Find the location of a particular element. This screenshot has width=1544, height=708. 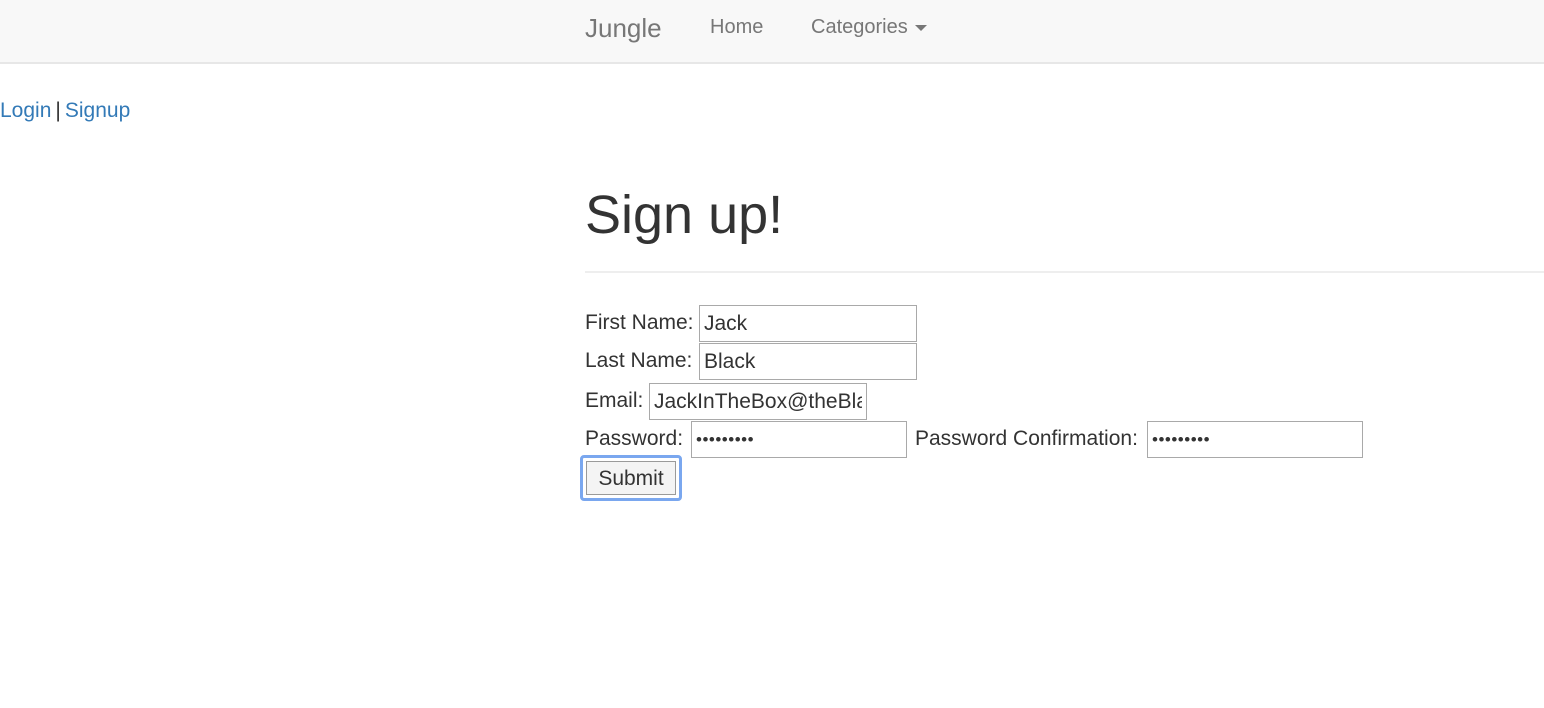

password-confirmation-input is located at coordinates (1255, 439).